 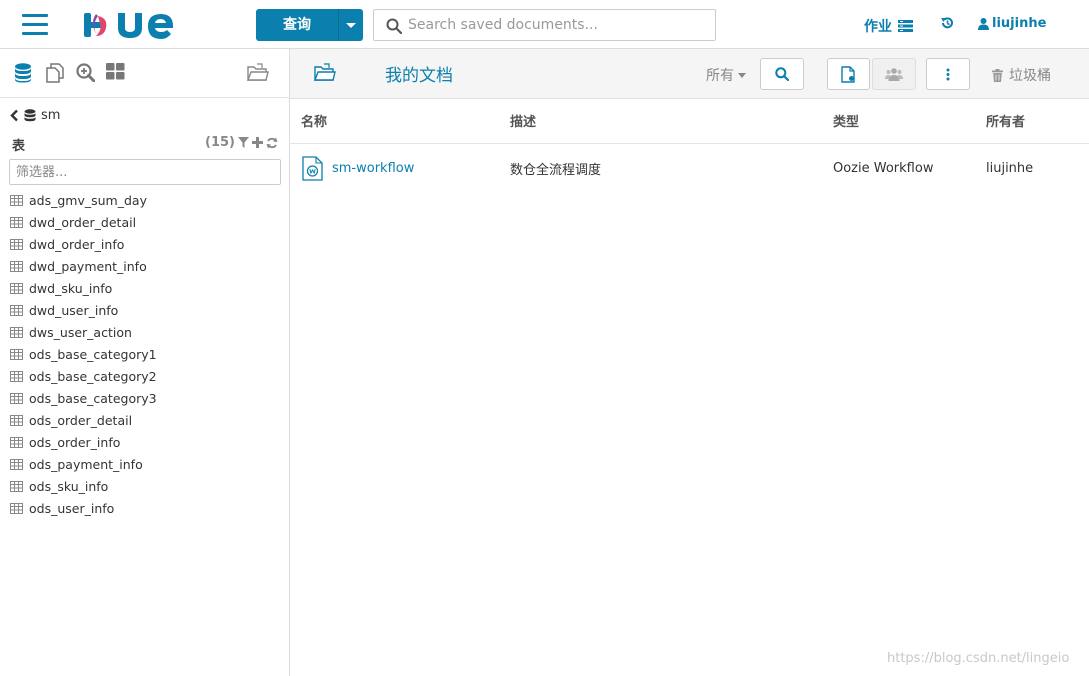 What do you see at coordinates (350, 25) in the screenshot?
I see `query-caret-icon` at bounding box center [350, 25].